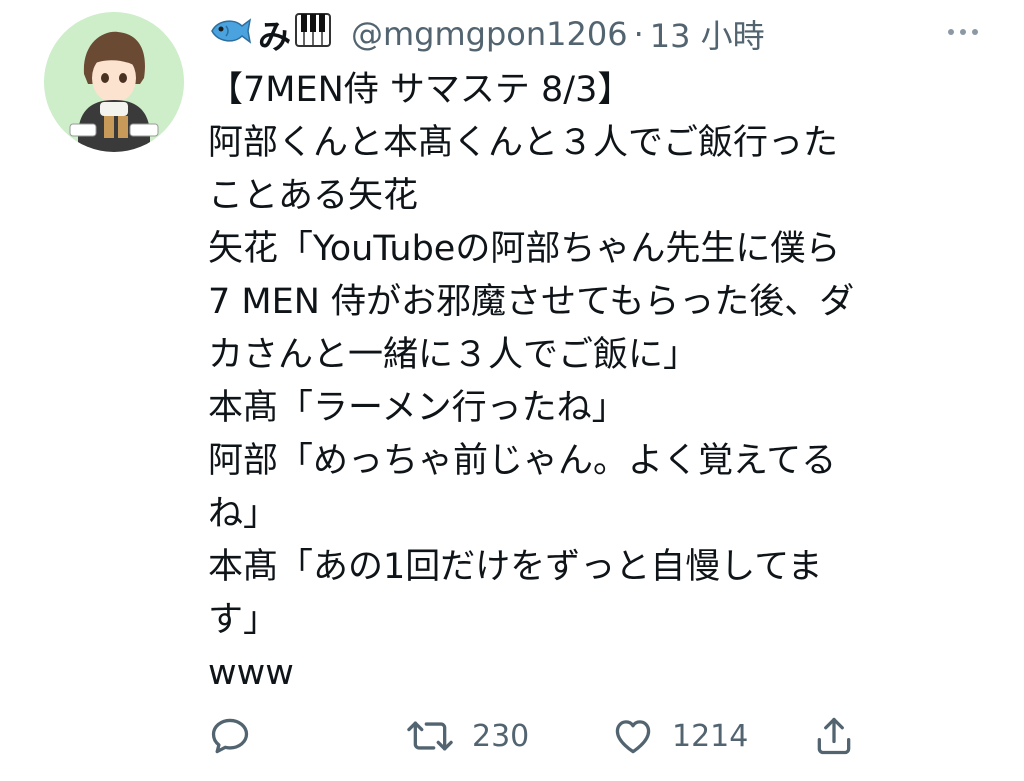  I want to click on tweet-text-line: 阿部「めっちゃ前じゃん。よく覚えてる, so click(522, 461).